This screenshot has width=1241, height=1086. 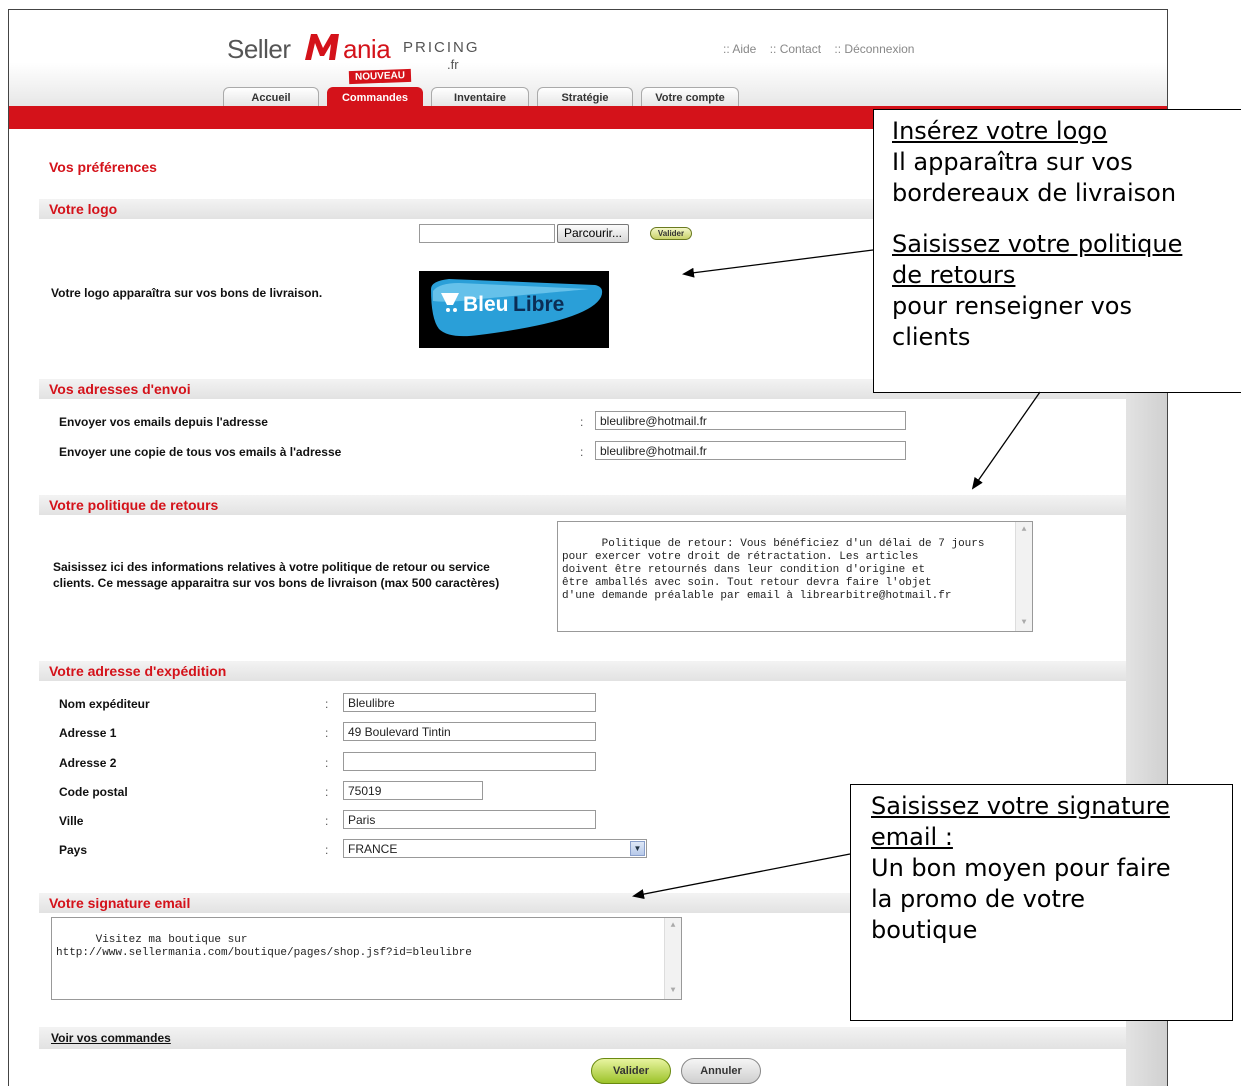 I want to click on tab-accueil: Accueil, so click(x=271, y=97).